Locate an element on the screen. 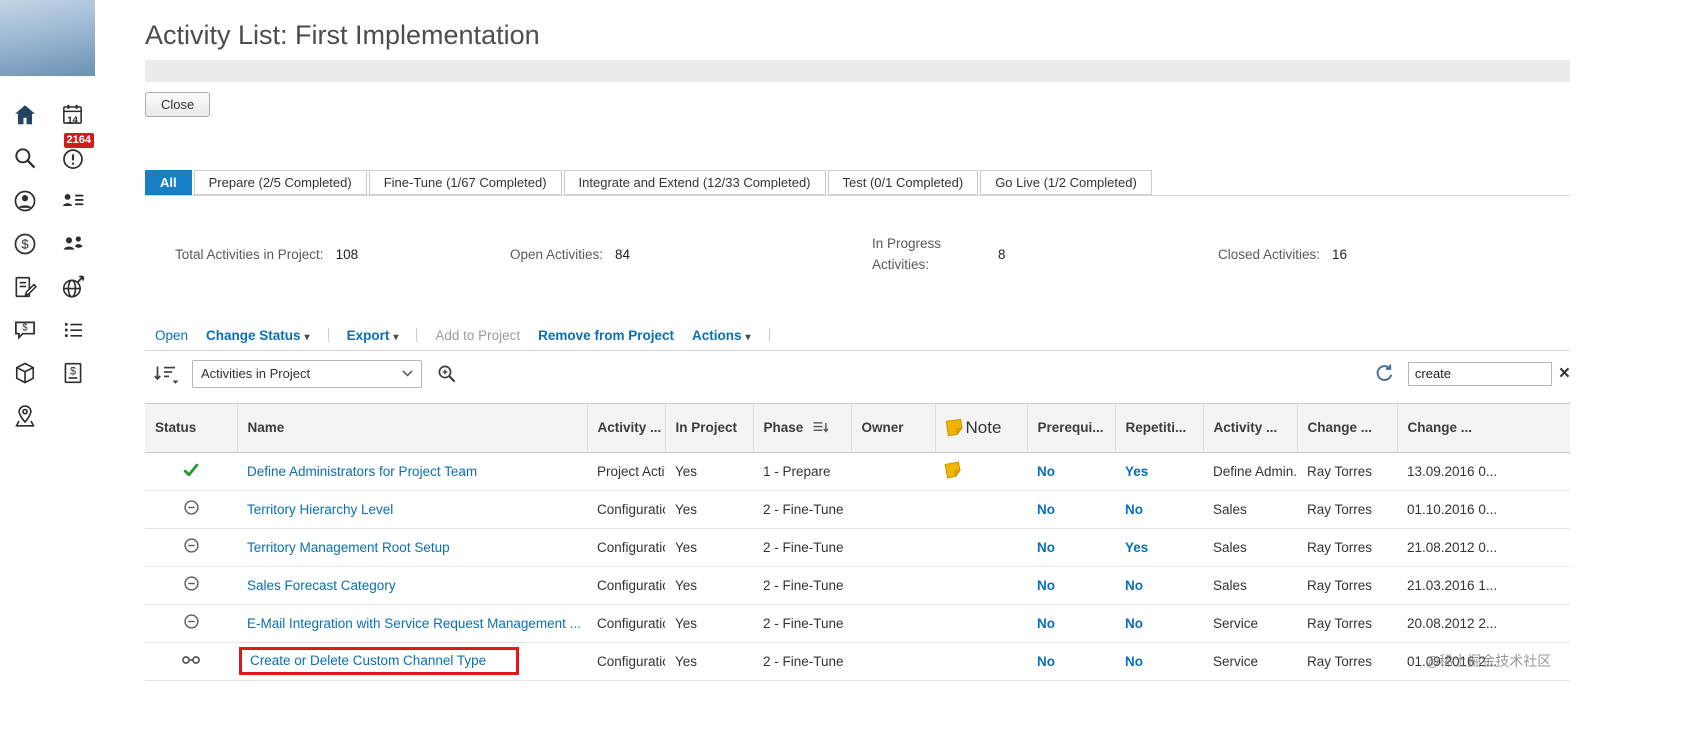 The image size is (1695, 737). sort-group-icon is located at coordinates (165, 374).